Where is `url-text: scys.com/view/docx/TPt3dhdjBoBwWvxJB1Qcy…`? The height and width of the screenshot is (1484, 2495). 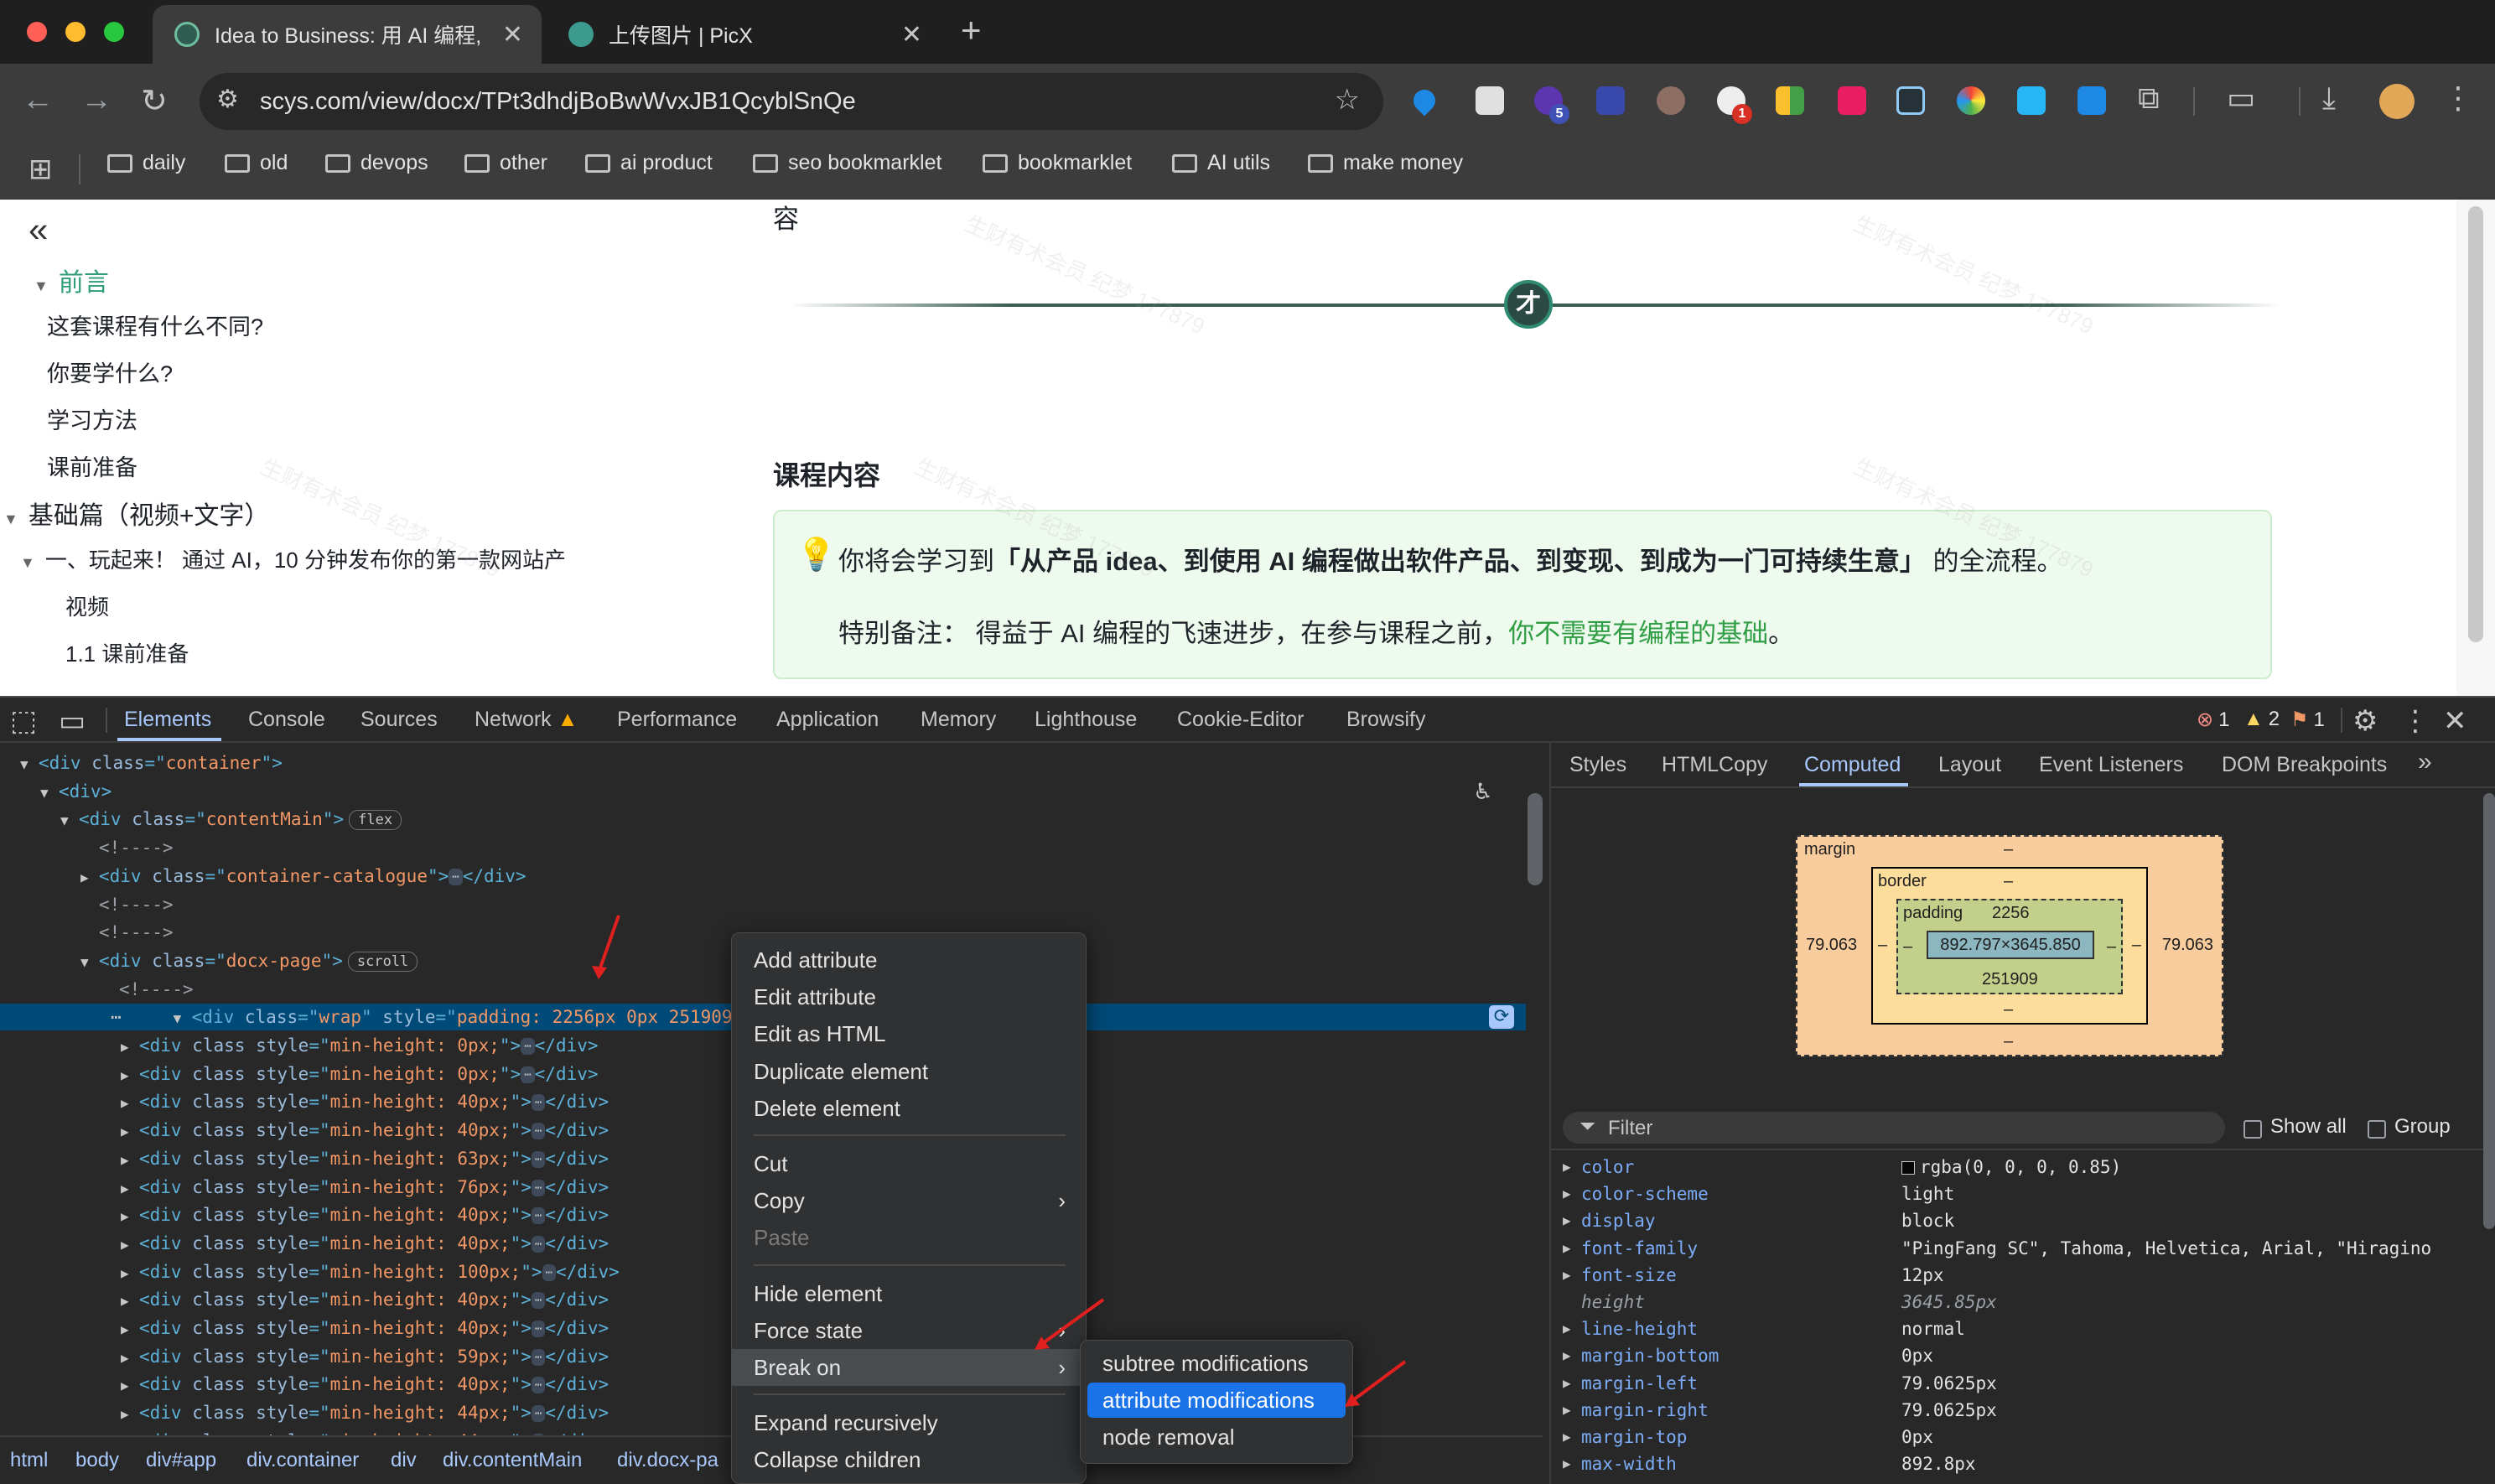
url-text: scys.com/view/docx/TPt3dhdjBoBwWvxJB1Qcy… is located at coordinates (558, 102).